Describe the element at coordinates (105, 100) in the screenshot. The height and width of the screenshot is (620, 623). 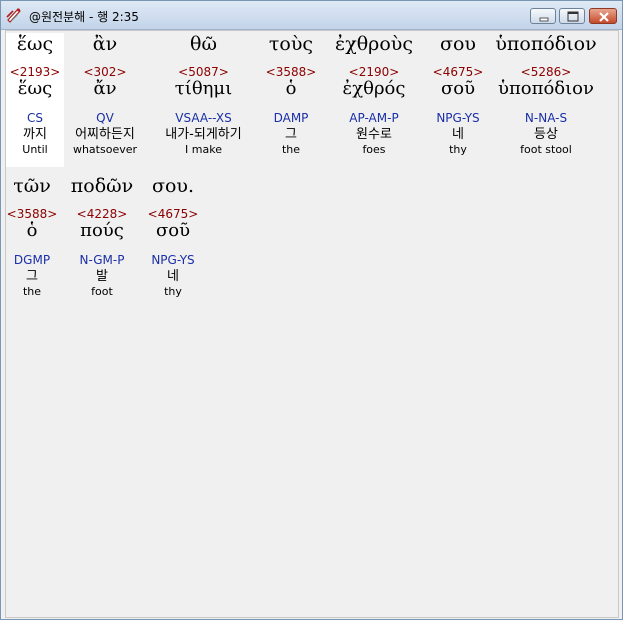
I see `word-block: ἂν <302> ἄν QV 어찌하든지 whatsoever` at that location.